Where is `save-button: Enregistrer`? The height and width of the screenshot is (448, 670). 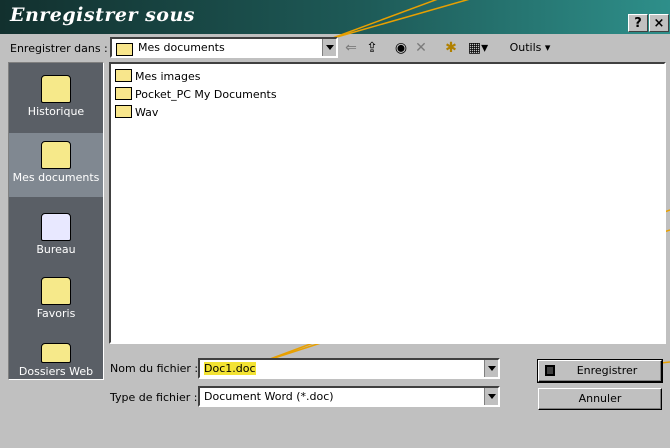 save-button: Enregistrer is located at coordinates (600, 371).